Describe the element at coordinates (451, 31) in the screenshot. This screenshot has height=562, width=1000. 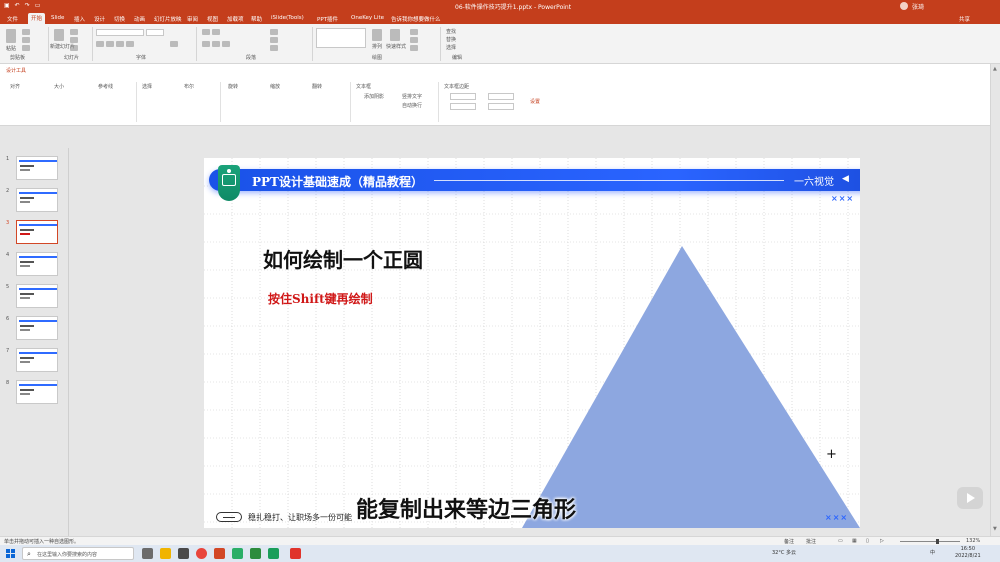
I see `find-button: 查找` at that location.